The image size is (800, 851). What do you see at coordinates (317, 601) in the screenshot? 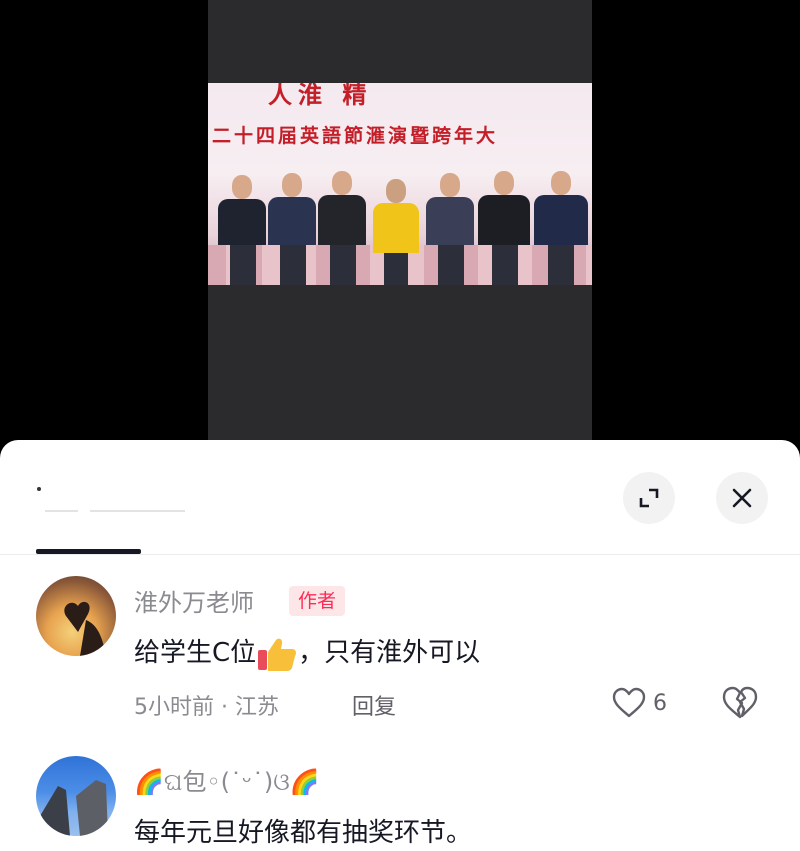
I see `author-badge: 作者` at bounding box center [317, 601].